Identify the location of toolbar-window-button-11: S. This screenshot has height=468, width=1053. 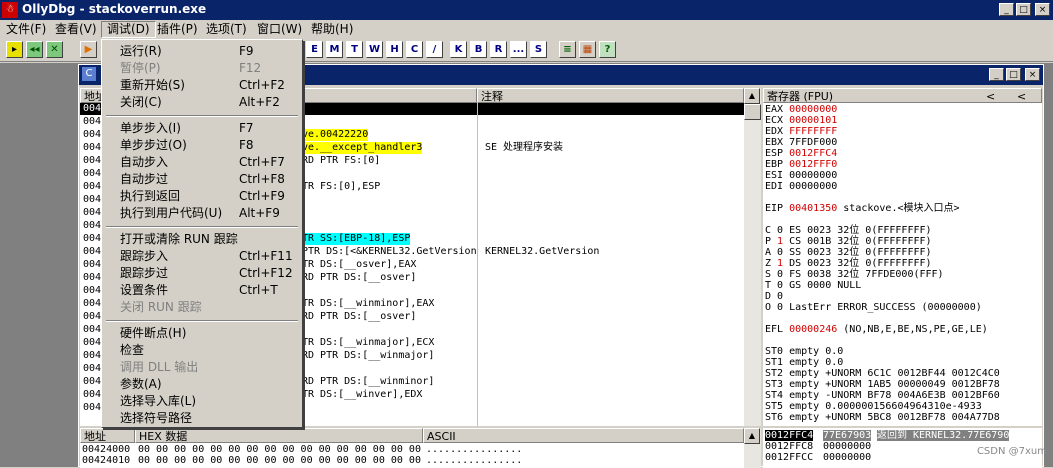
(538, 49).